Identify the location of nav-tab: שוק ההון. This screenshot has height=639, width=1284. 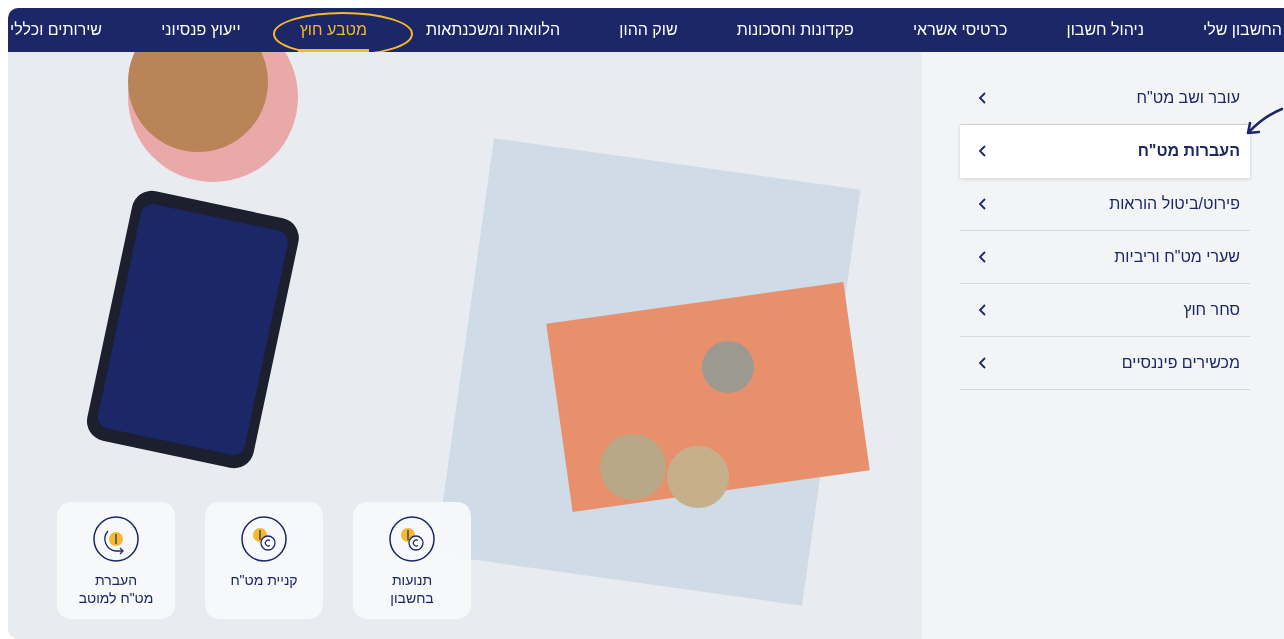
(648, 30).